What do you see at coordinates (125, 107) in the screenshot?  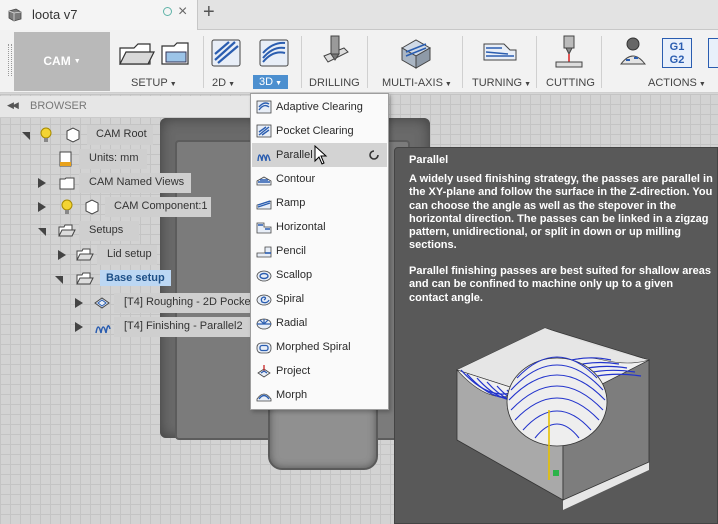 I see `browser-header: ◀◀ BROWSER` at bounding box center [125, 107].